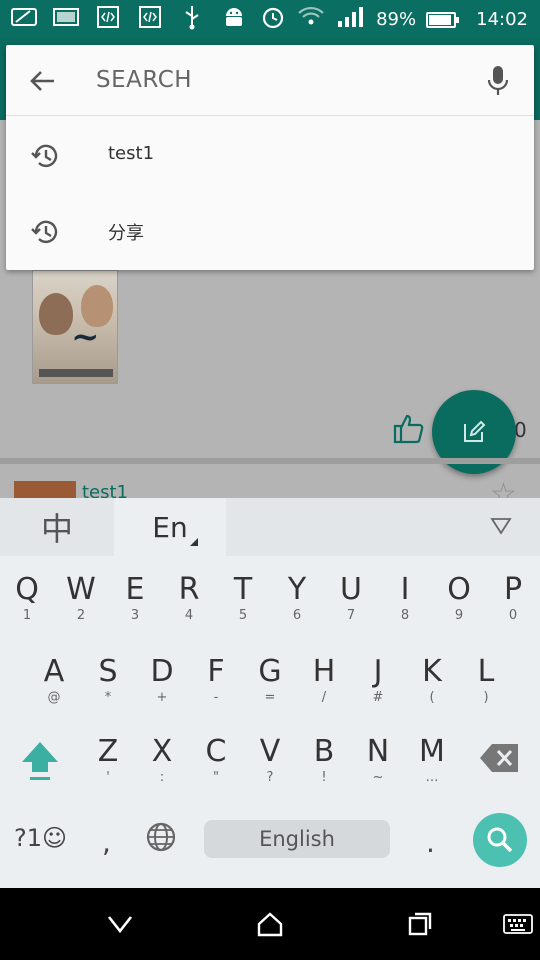  I want to click on shift-icon, so click(40, 761).